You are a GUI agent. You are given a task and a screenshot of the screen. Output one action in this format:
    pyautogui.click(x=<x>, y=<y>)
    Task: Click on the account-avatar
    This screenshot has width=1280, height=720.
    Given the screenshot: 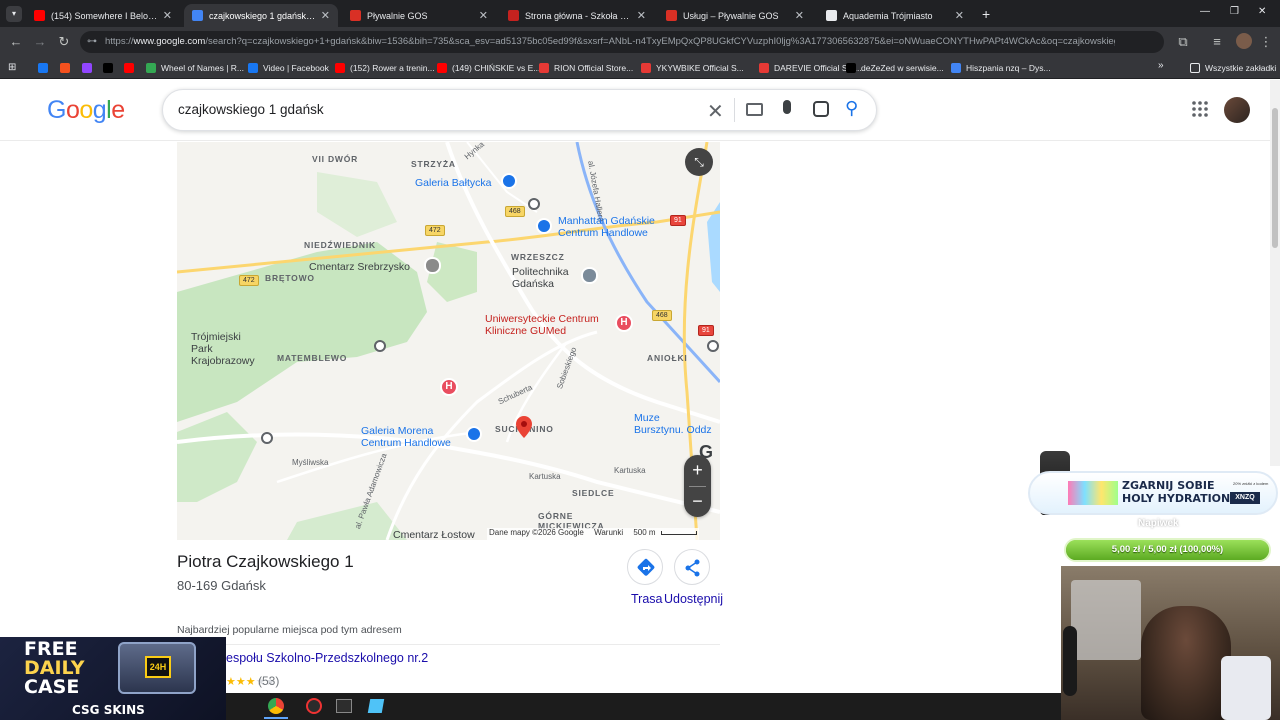 What is the action you would take?
    pyautogui.click(x=1237, y=110)
    